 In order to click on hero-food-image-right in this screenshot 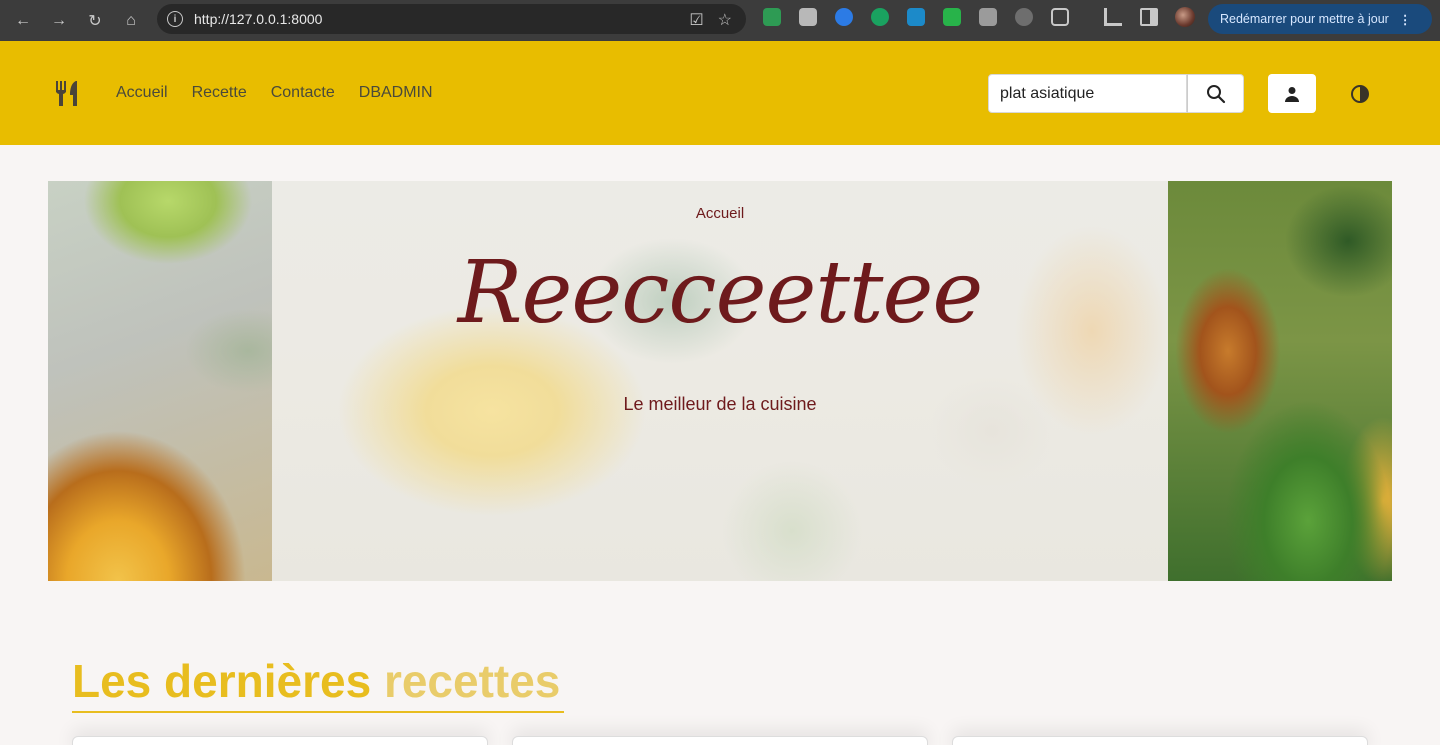, I will do `click(1280, 381)`.